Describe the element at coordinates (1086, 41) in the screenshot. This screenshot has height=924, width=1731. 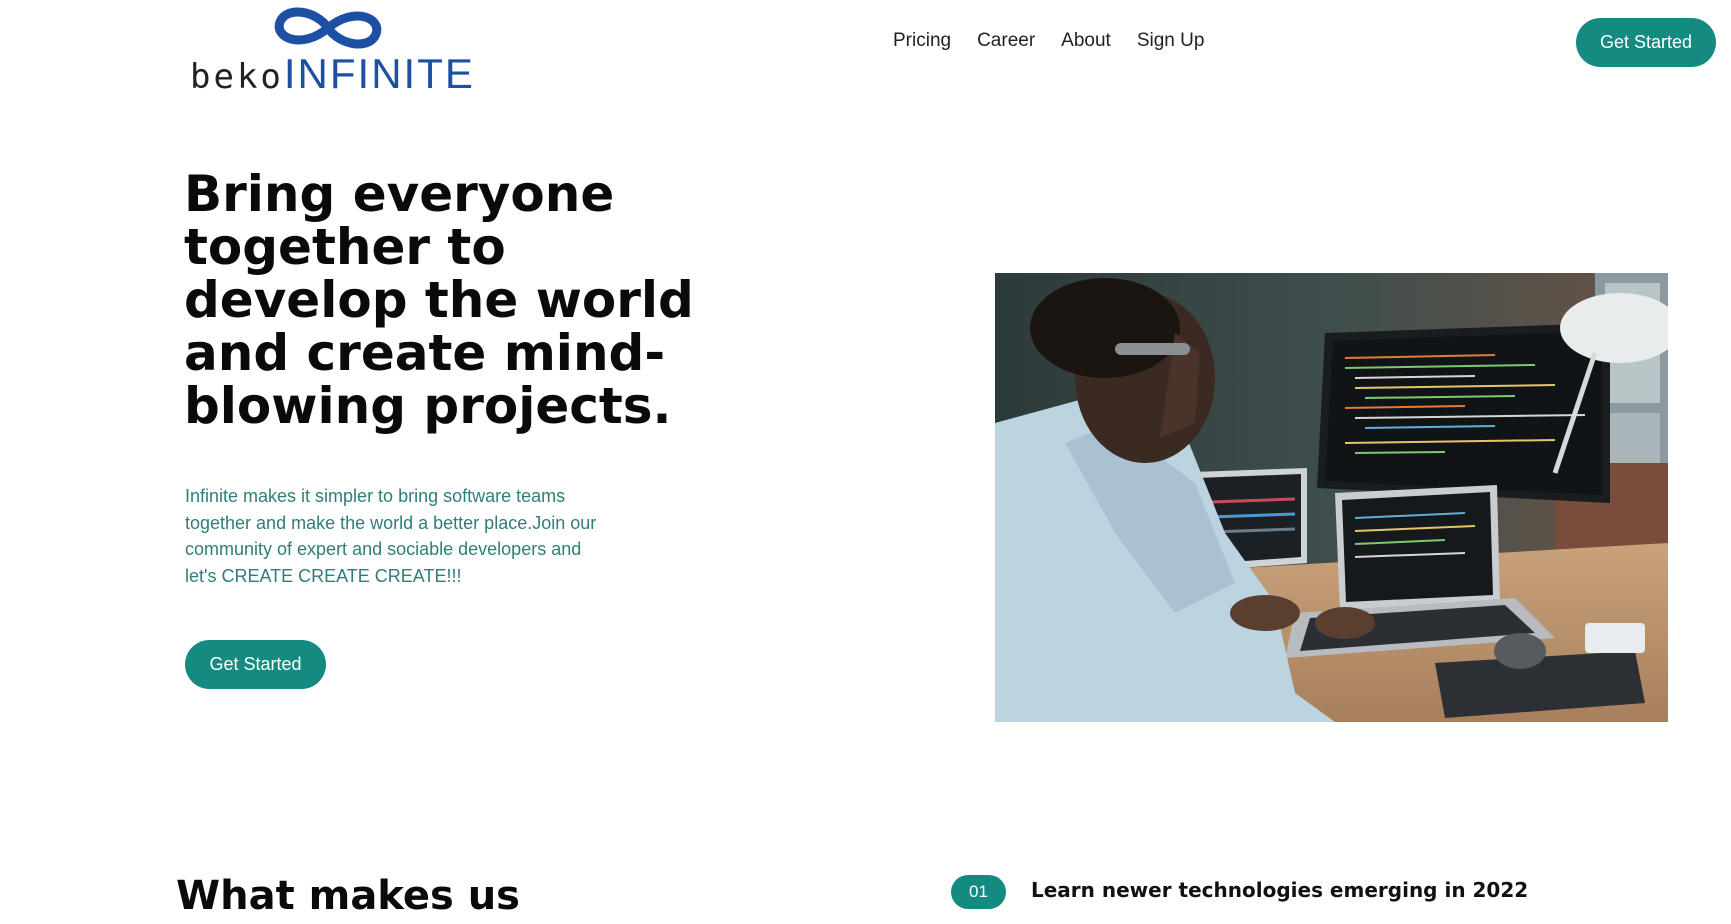
I see `nav-link-about: About` at that location.